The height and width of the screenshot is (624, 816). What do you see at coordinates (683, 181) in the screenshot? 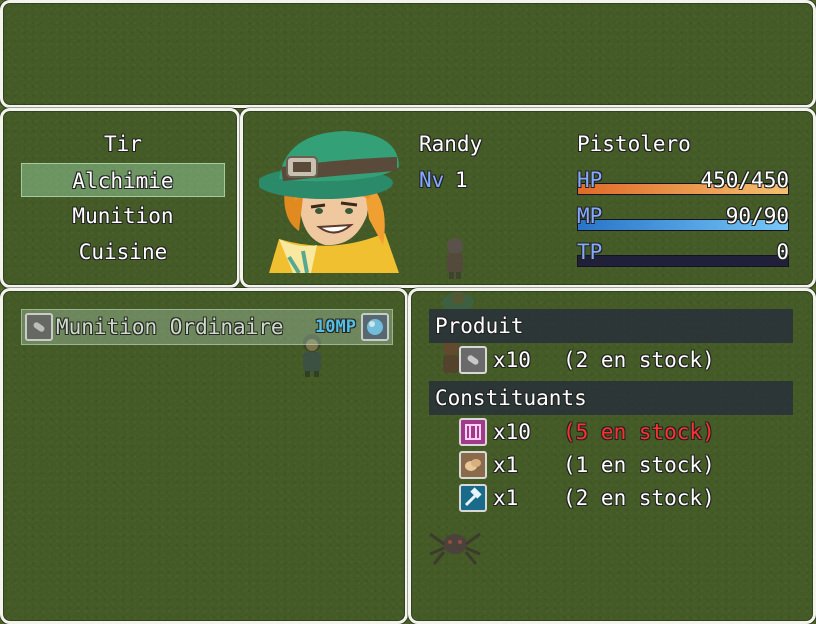
I see `hp-gauge: HP 450/450` at bounding box center [683, 181].